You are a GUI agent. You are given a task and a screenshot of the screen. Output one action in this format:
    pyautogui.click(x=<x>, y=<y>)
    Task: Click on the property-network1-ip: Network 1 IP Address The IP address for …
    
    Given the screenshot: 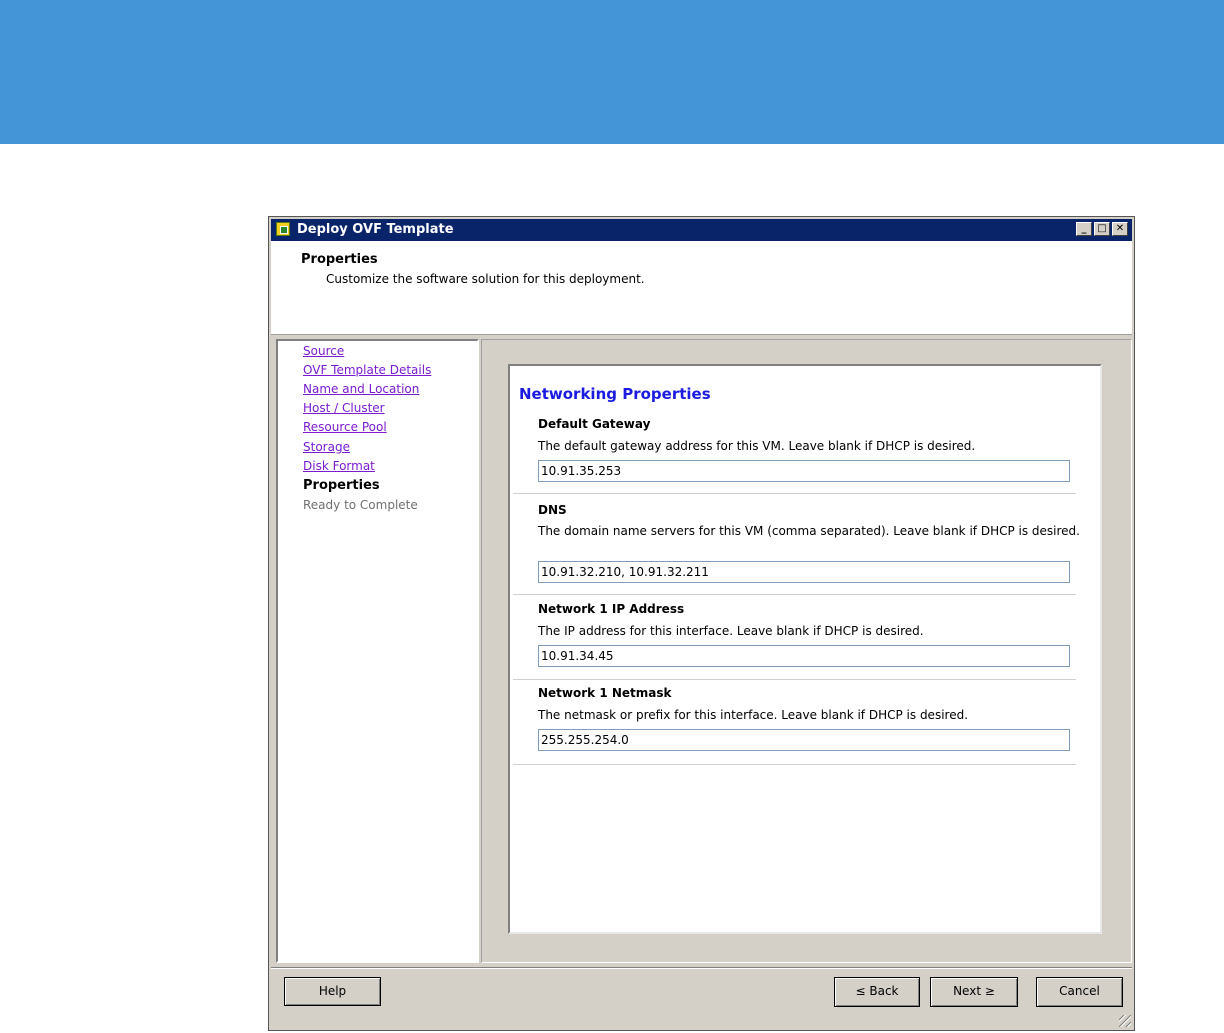 What is the action you would take?
    pyautogui.click(x=794, y=637)
    